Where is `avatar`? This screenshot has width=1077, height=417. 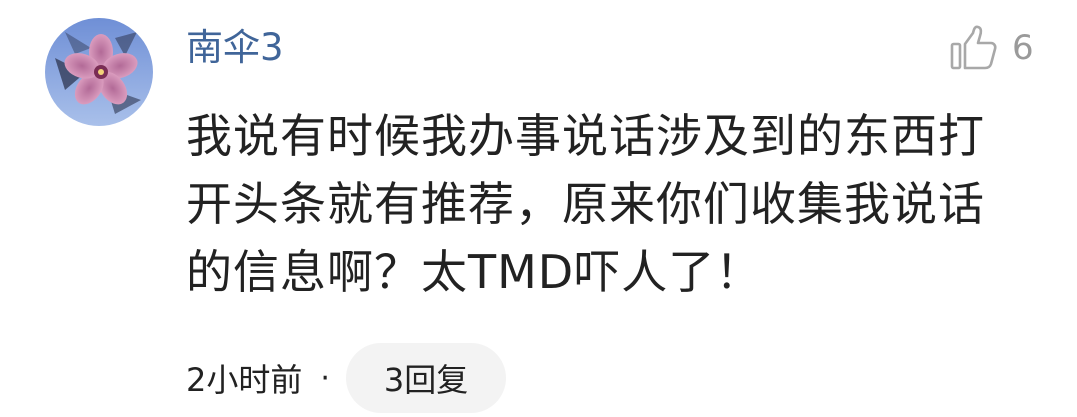 avatar is located at coordinates (99, 72).